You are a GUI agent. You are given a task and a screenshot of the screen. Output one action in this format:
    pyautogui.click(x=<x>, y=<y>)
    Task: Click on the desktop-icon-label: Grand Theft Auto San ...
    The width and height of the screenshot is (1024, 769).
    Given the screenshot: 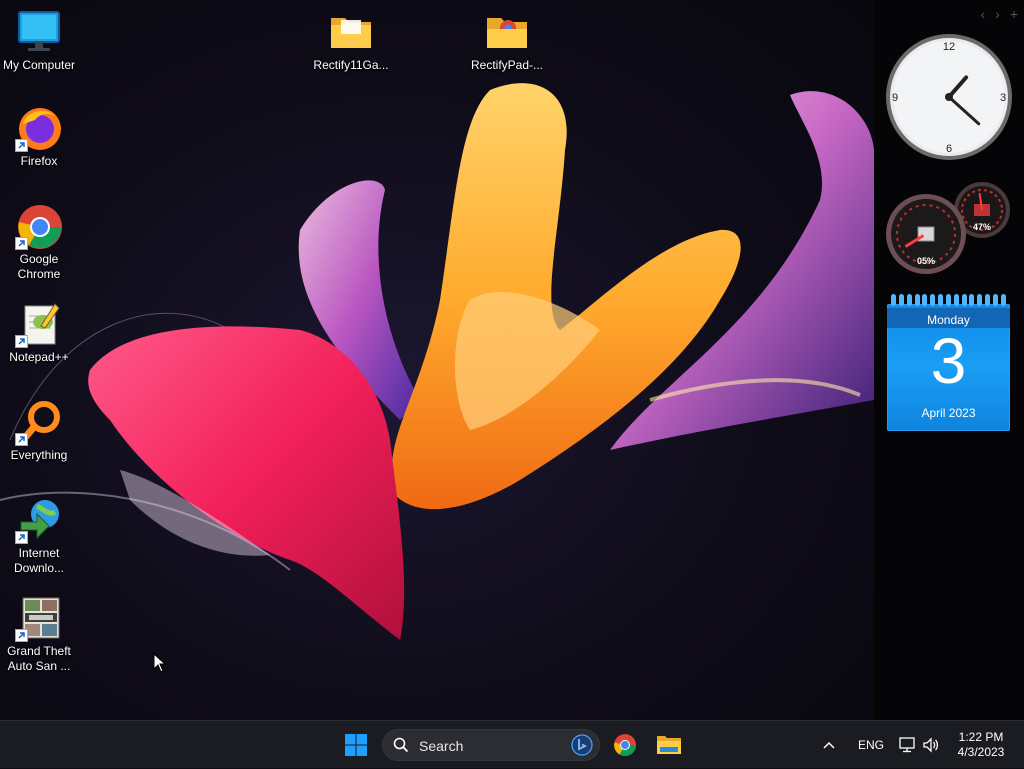 What is the action you would take?
    pyautogui.click(x=39, y=658)
    